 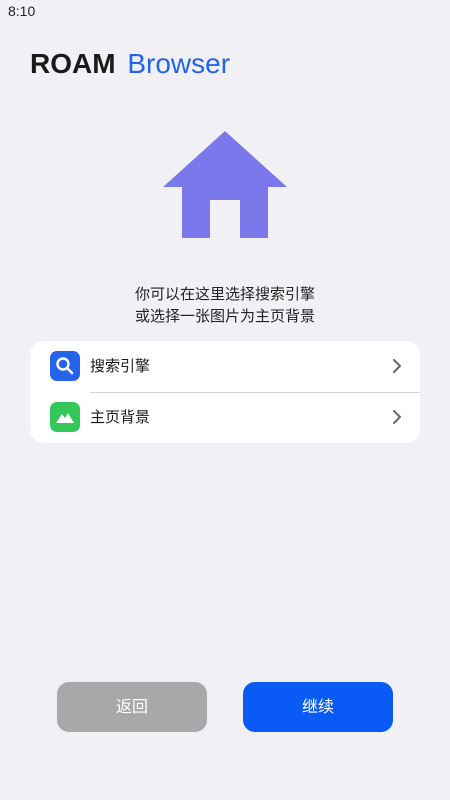 I want to click on image-icon, so click(x=65, y=417).